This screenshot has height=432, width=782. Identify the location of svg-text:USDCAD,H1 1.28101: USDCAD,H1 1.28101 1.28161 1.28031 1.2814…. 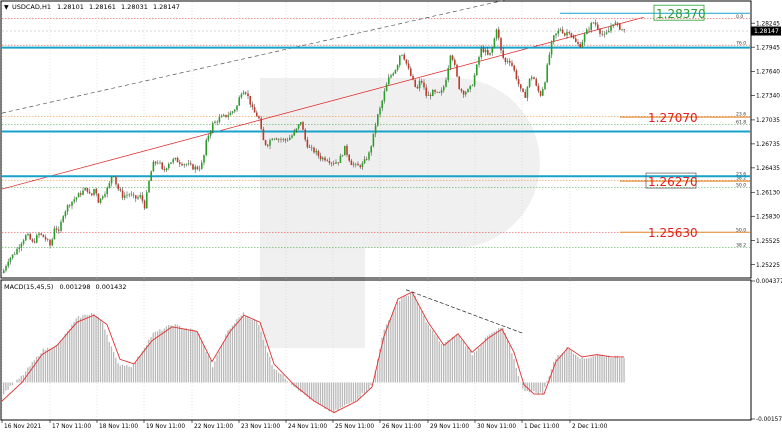
(96, 7).